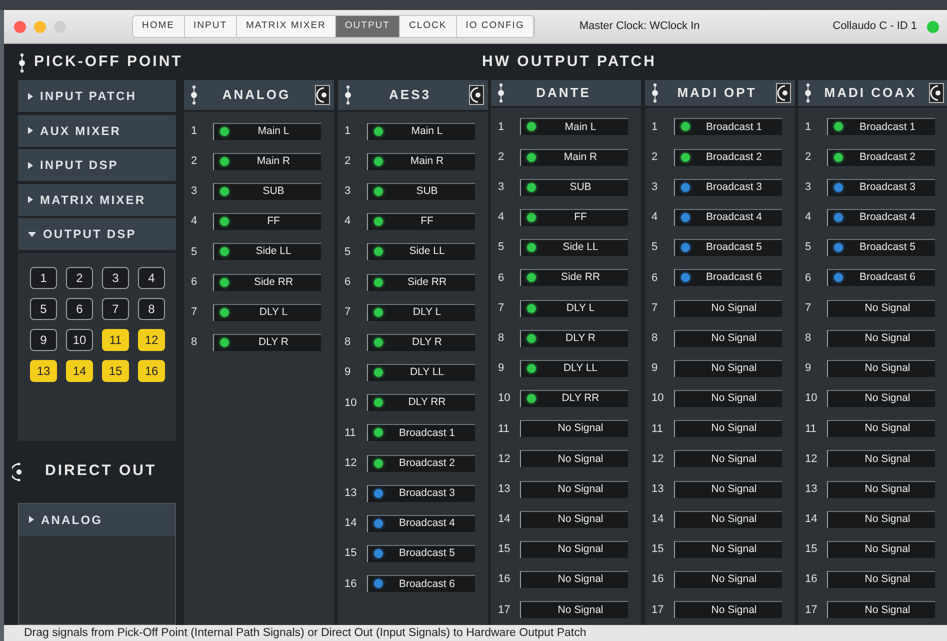 The image size is (947, 641). What do you see at coordinates (115, 309) in the screenshot?
I see `channel-button: 7` at bounding box center [115, 309].